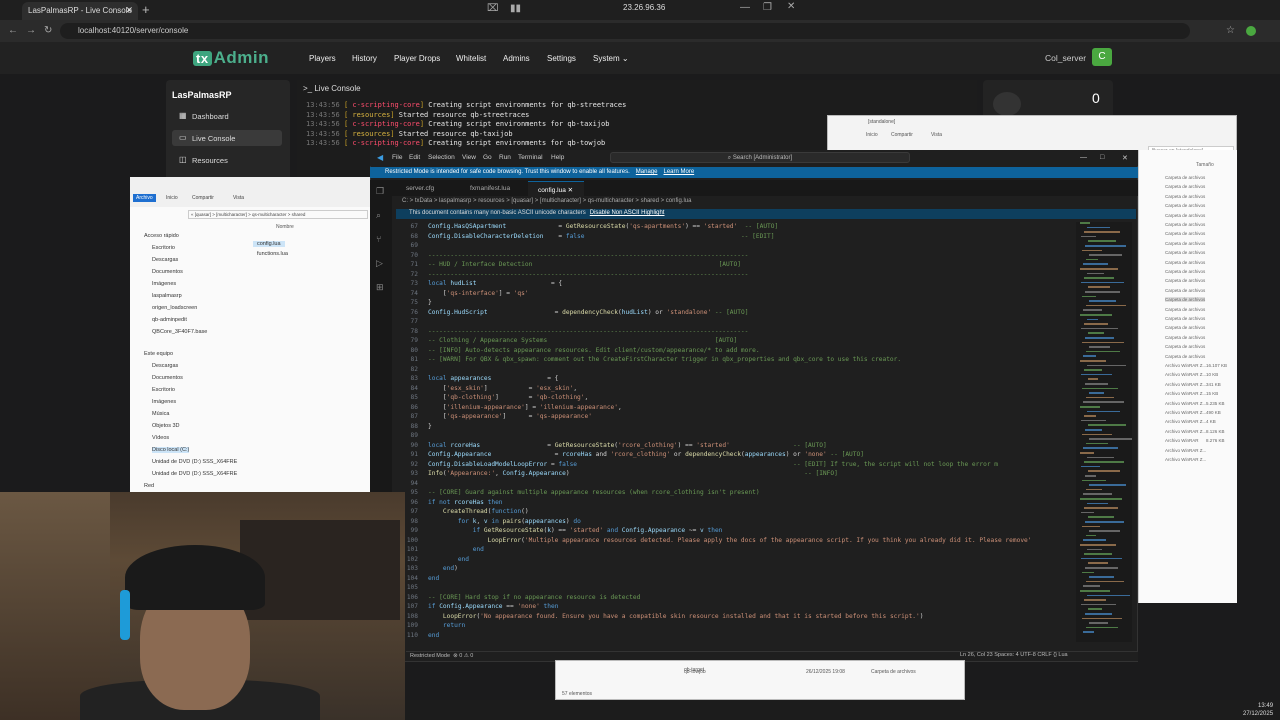 The image size is (1280, 720). What do you see at coordinates (736, 398) in the screenshot?
I see `code-line: 85 ['qb-clothing'] = 'qb-clothing',` at bounding box center [736, 398].